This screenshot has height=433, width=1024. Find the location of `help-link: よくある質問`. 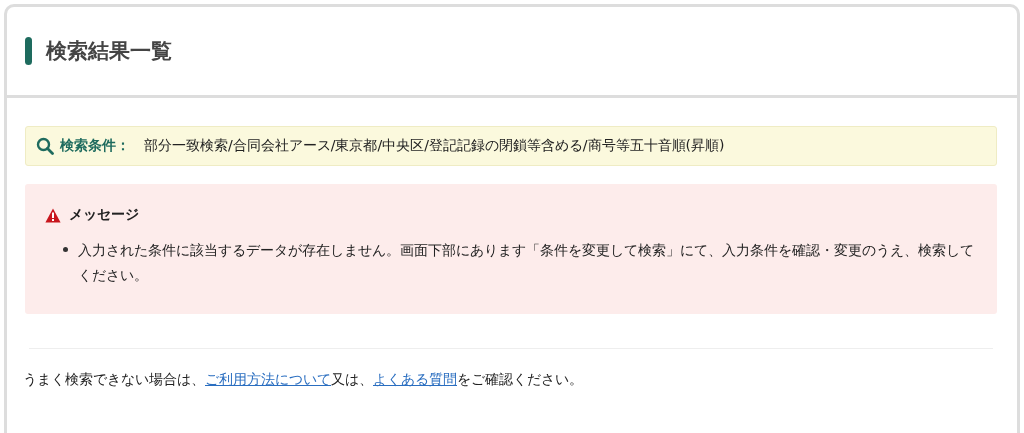

help-link: よくある質問 is located at coordinates (415, 379).